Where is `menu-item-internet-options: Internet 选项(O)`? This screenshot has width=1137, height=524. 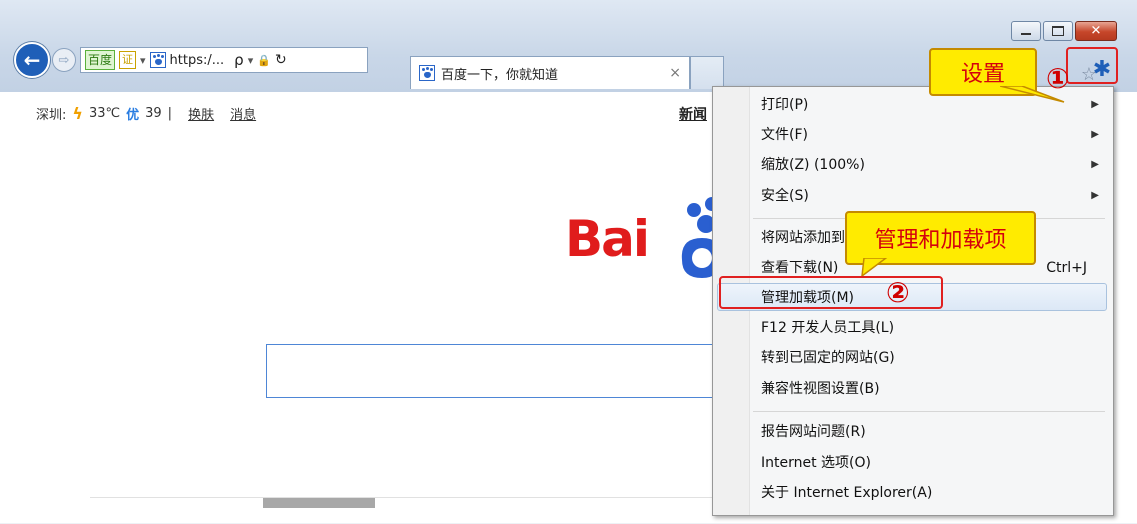
menu-item-internet-options: Internet 选项(O) is located at coordinates (931, 463).